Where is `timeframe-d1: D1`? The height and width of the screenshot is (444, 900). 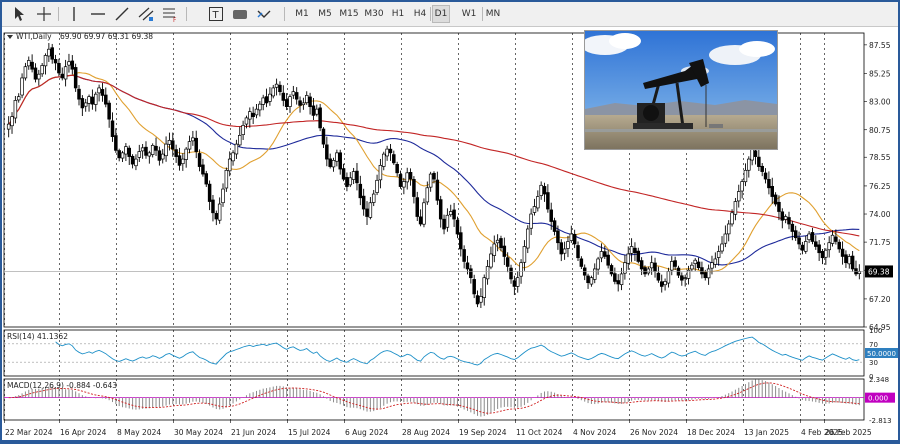
timeframe-d1: D1 is located at coordinates (441, 14).